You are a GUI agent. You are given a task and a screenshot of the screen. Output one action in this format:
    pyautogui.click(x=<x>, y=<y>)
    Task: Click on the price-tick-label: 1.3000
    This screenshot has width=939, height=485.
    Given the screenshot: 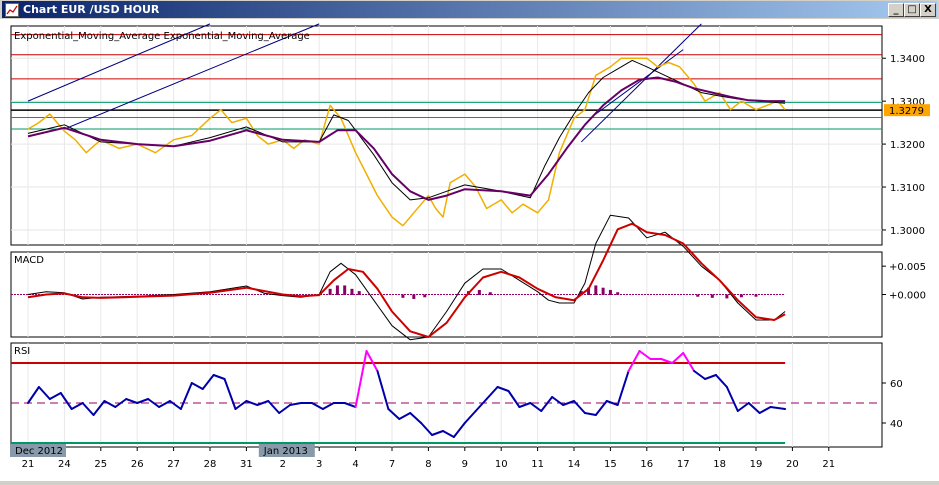 What is the action you would take?
    pyautogui.click(x=907, y=231)
    